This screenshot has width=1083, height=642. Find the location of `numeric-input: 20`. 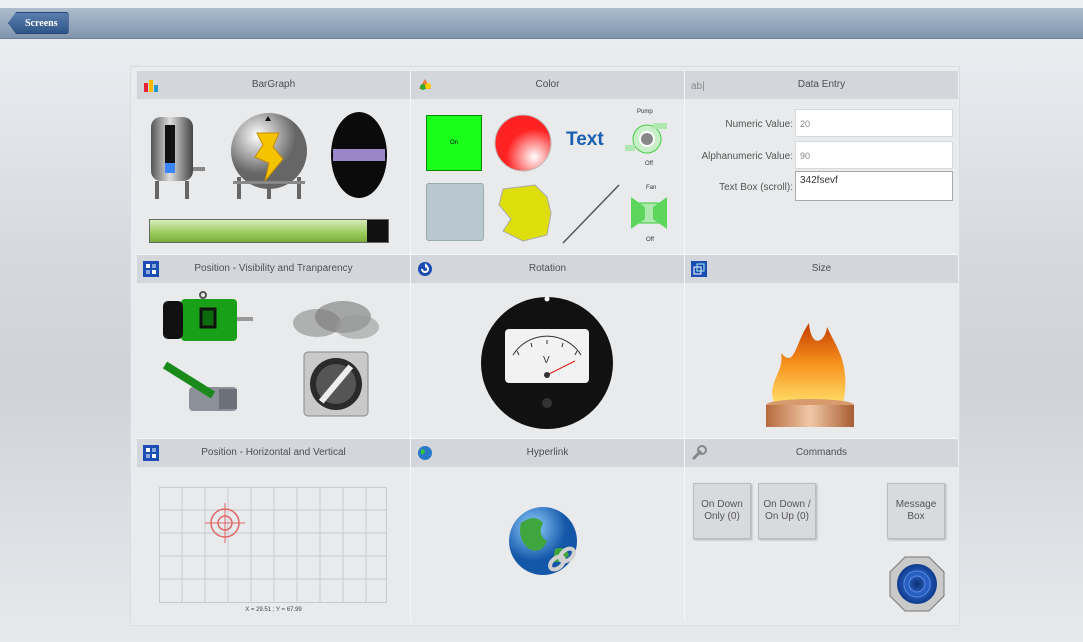

numeric-input: 20 is located at coordinates (874, 123).